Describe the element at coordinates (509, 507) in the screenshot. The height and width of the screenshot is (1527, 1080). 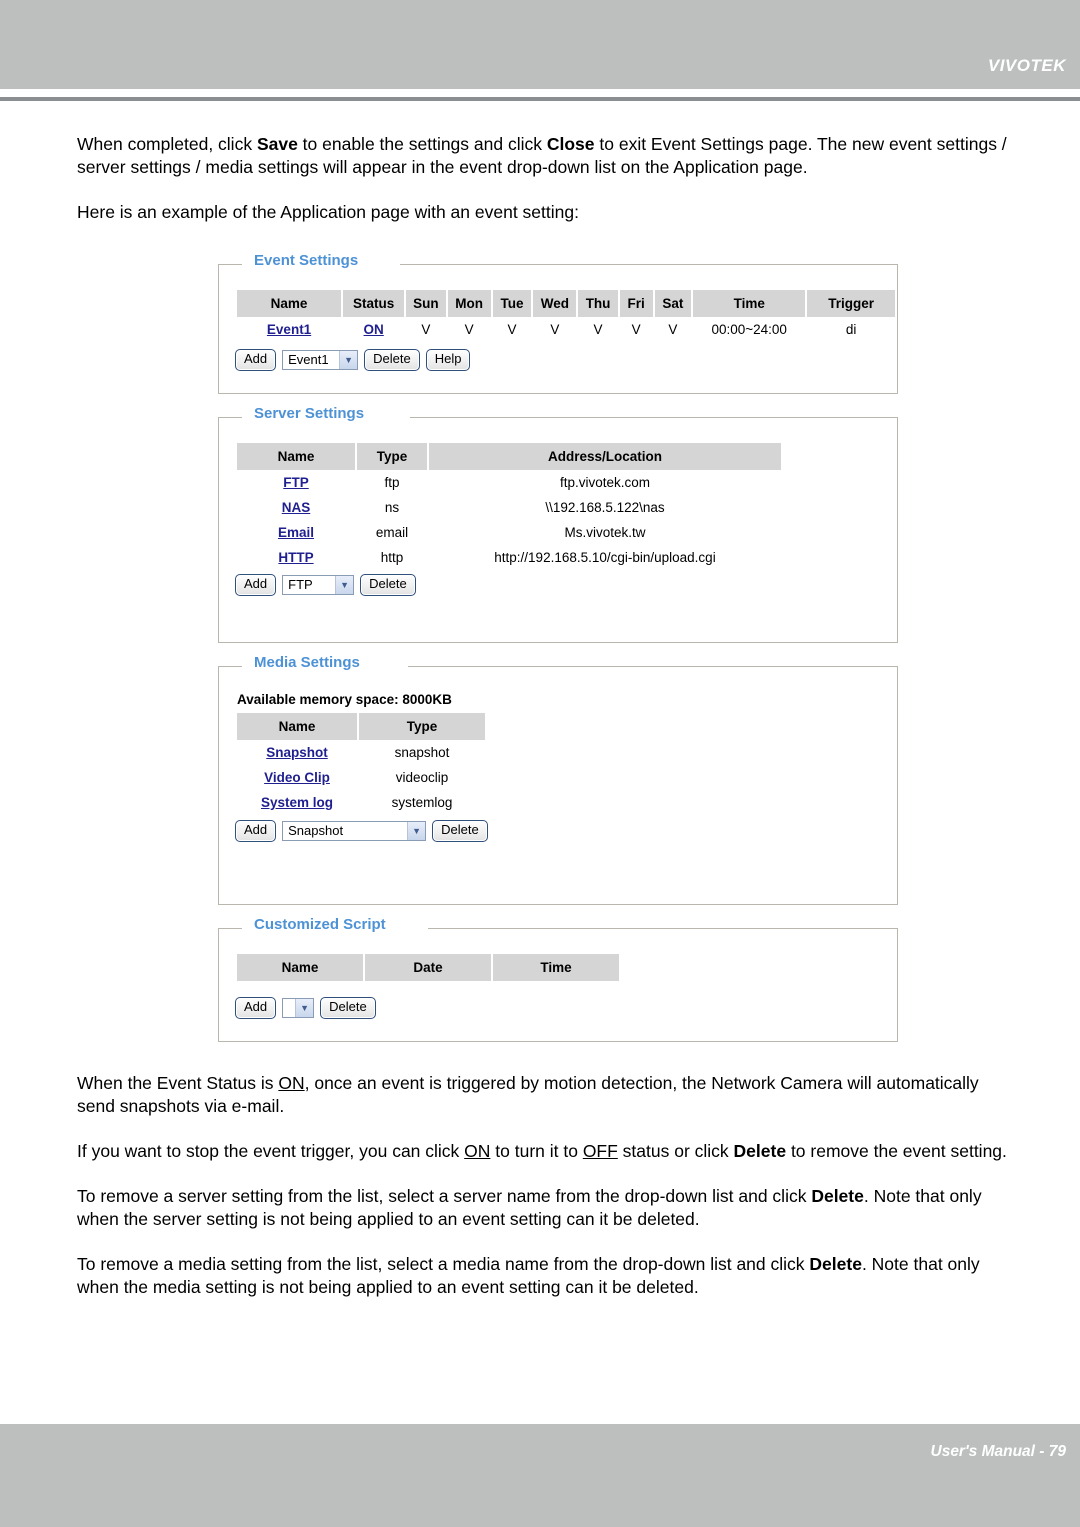
I see `table-row: NAS ns \\192.168.5.122\nas` at that location.